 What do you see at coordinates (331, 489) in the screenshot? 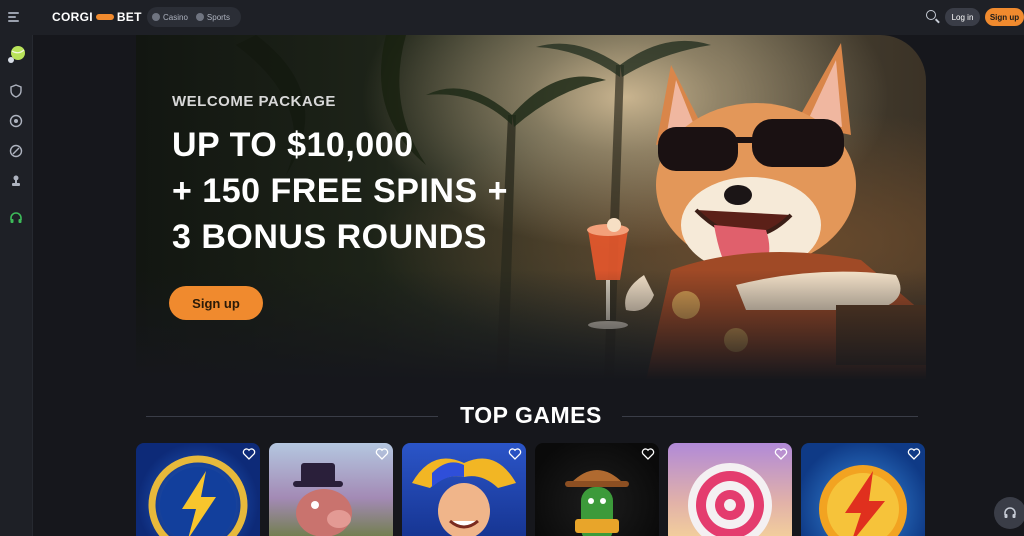
I see `game-card-pig-tophat` at bounding box center [331, 489].